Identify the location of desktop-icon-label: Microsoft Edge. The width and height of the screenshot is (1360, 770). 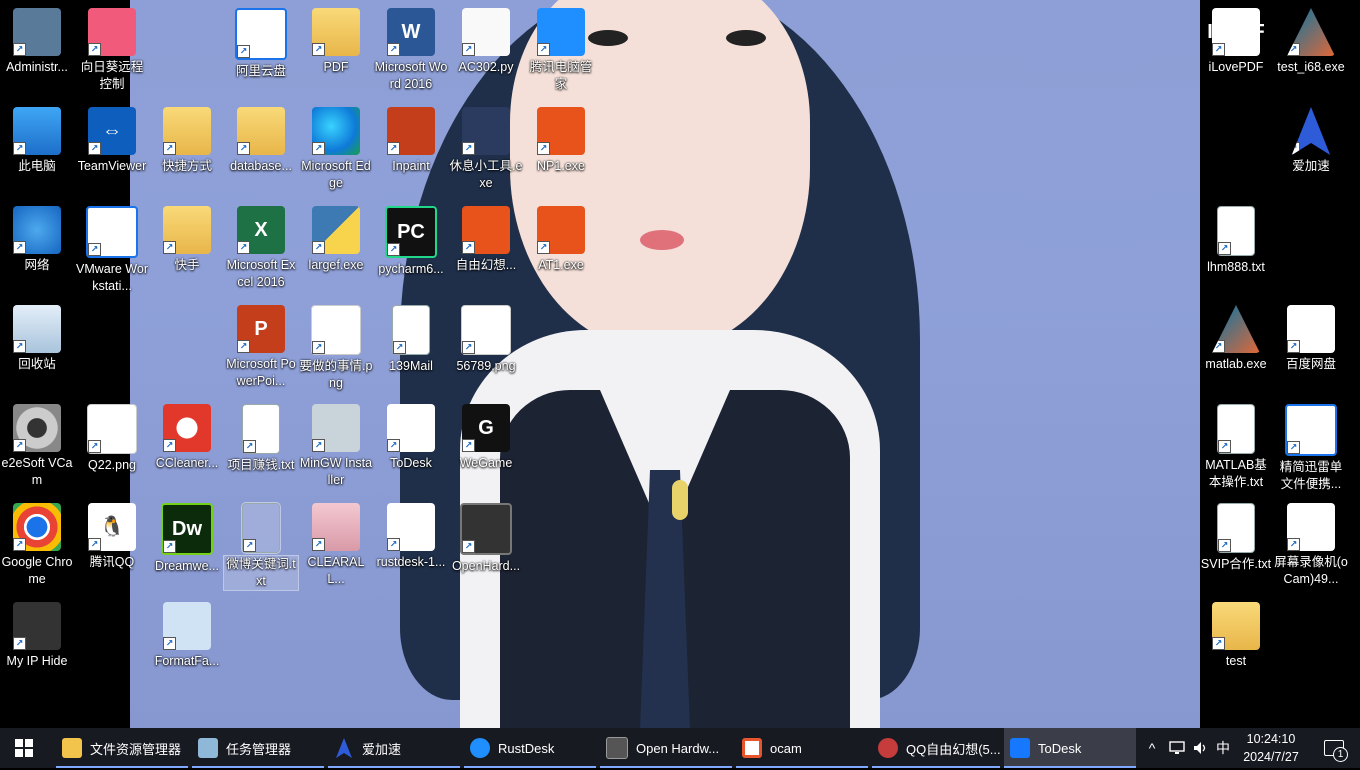
(336, 174).